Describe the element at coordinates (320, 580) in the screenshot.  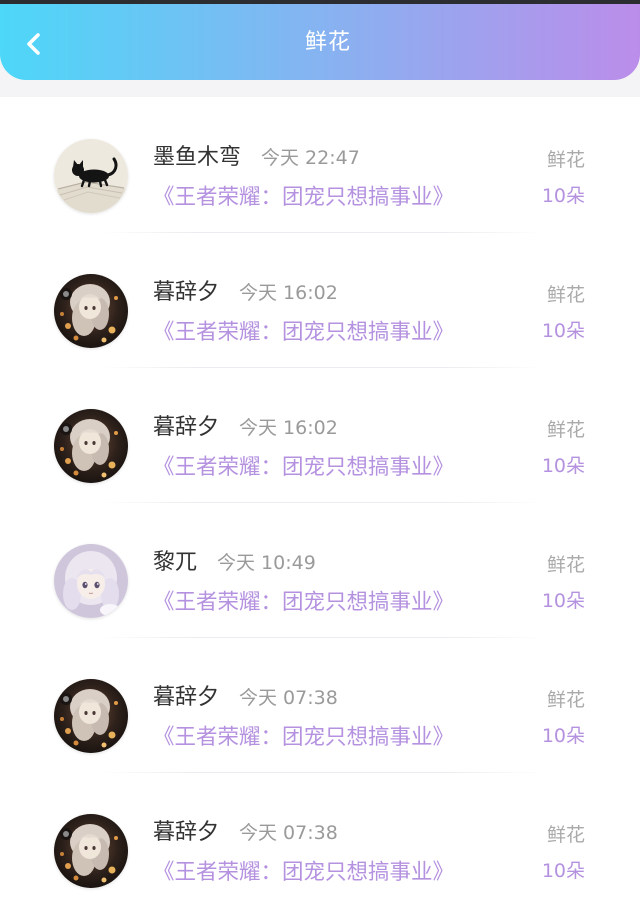
I see `list-item: 黎兀 今天 10:49 《王者荣耀：团宠只想搞事业》 鲜花 10朵` at that location.